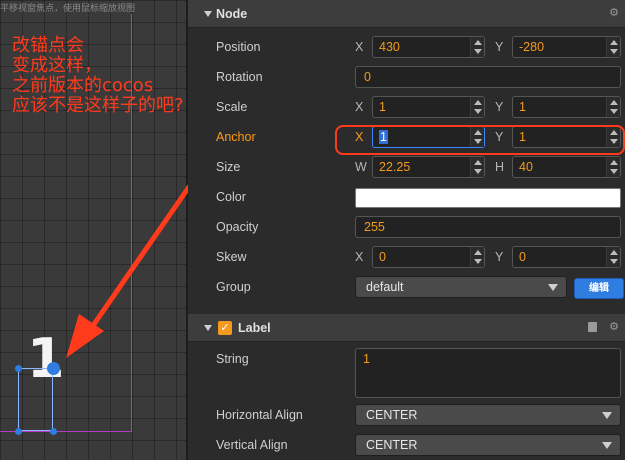 This screenshot has width=625, height=460. What do you see at coordinates (395, 167) in the screenshot?
I see `size-width-value: 22.25` at bounding box center [395, 167].